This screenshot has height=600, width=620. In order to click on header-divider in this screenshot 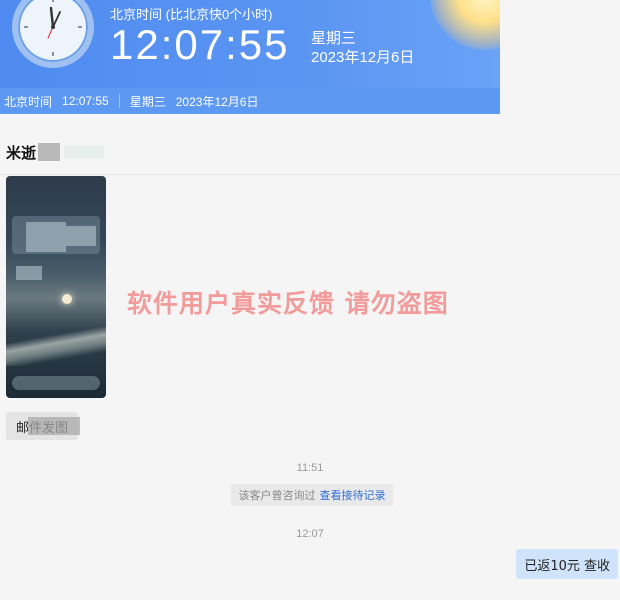, I will do `click(310, 174)`.